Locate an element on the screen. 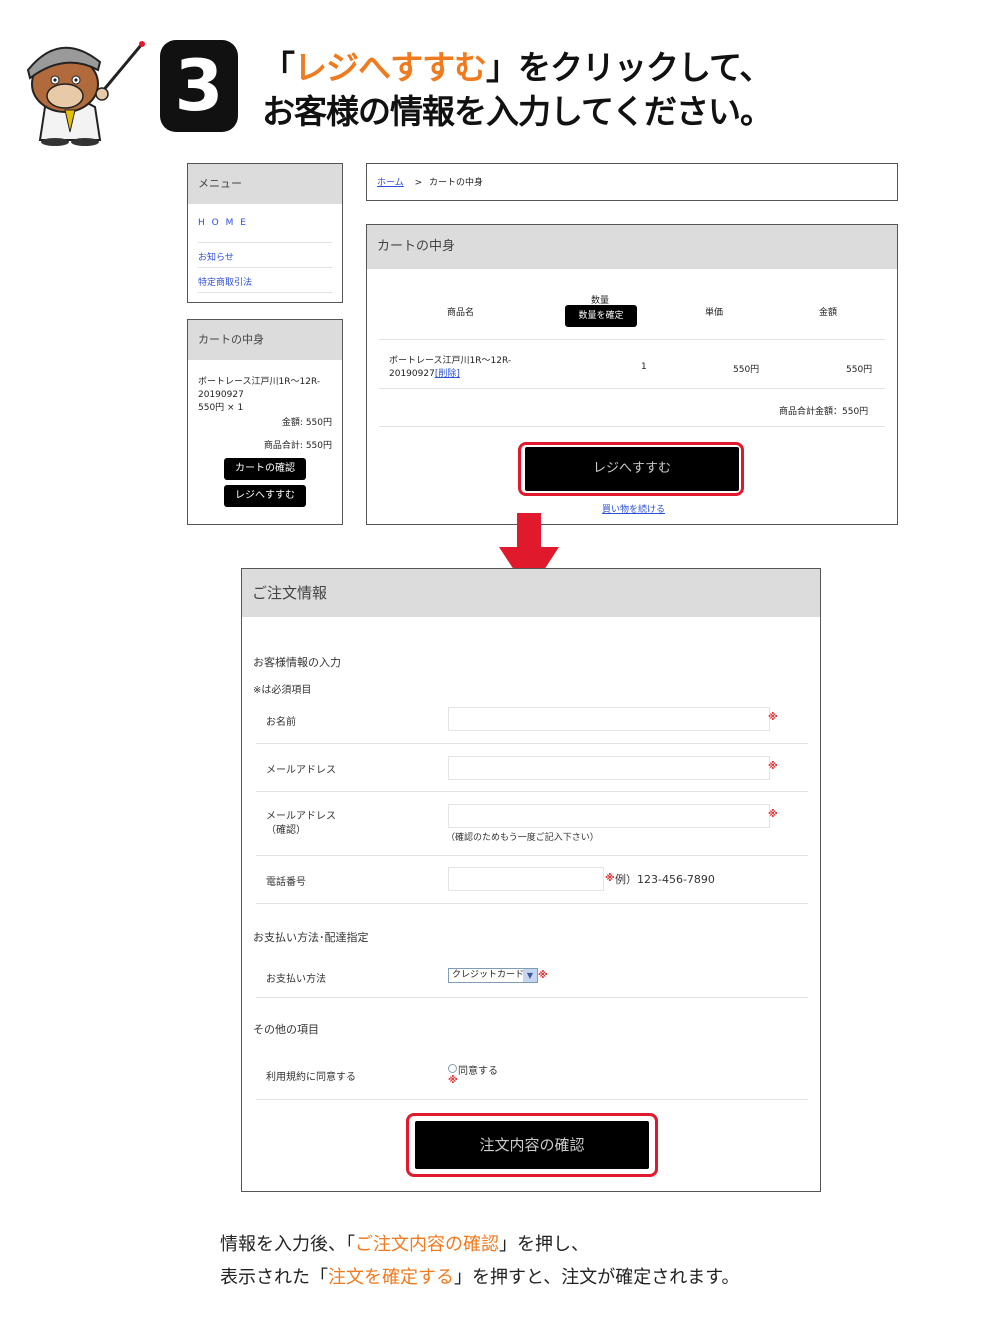 This screenshot has height=1327, width=1000. sidebar-cart-item-qty: 550円 × 1 is located at coordinates (221, 408).